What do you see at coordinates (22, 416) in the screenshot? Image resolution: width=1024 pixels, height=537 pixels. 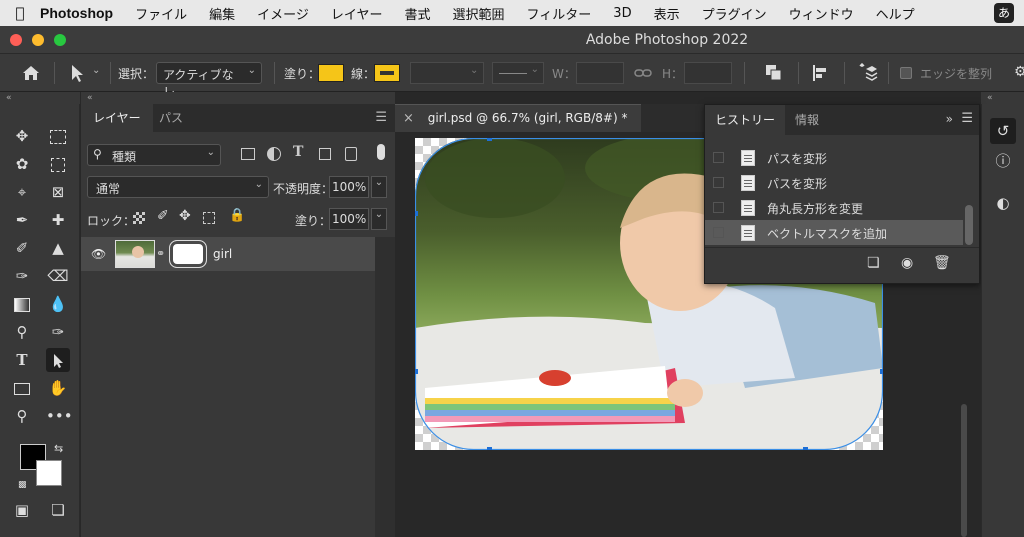 I see `zoom-tool-icon: ⚲` at bounding box center [22, 416].